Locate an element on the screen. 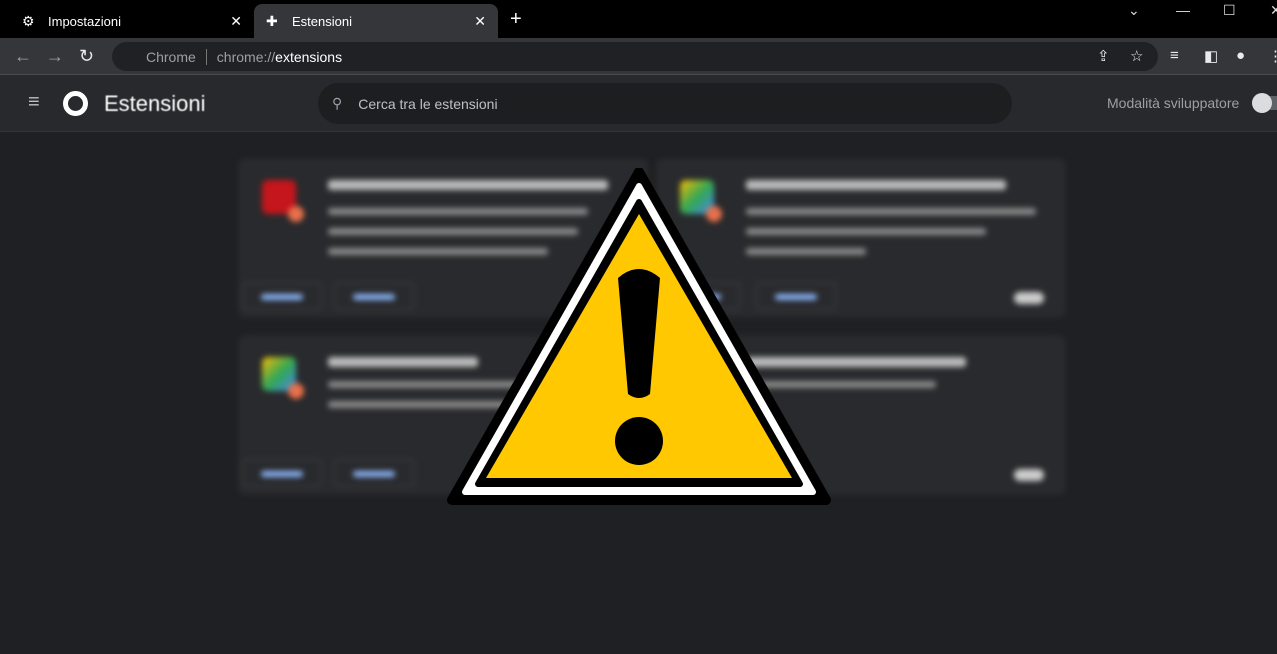 The width and height of the screenshot is (1277, 654). page-title: Estensioni is located at coordinates (155, 103).